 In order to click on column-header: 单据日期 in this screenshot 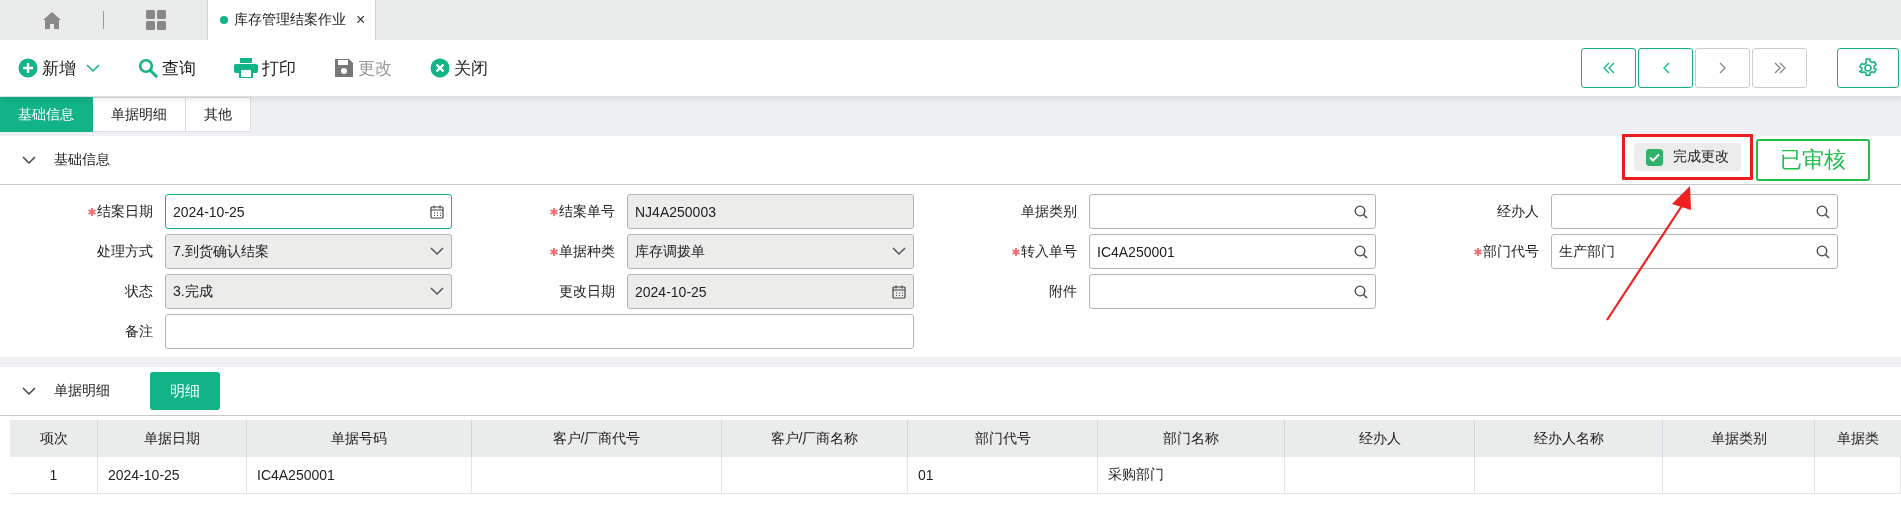, I will do `click(172, 438)`.